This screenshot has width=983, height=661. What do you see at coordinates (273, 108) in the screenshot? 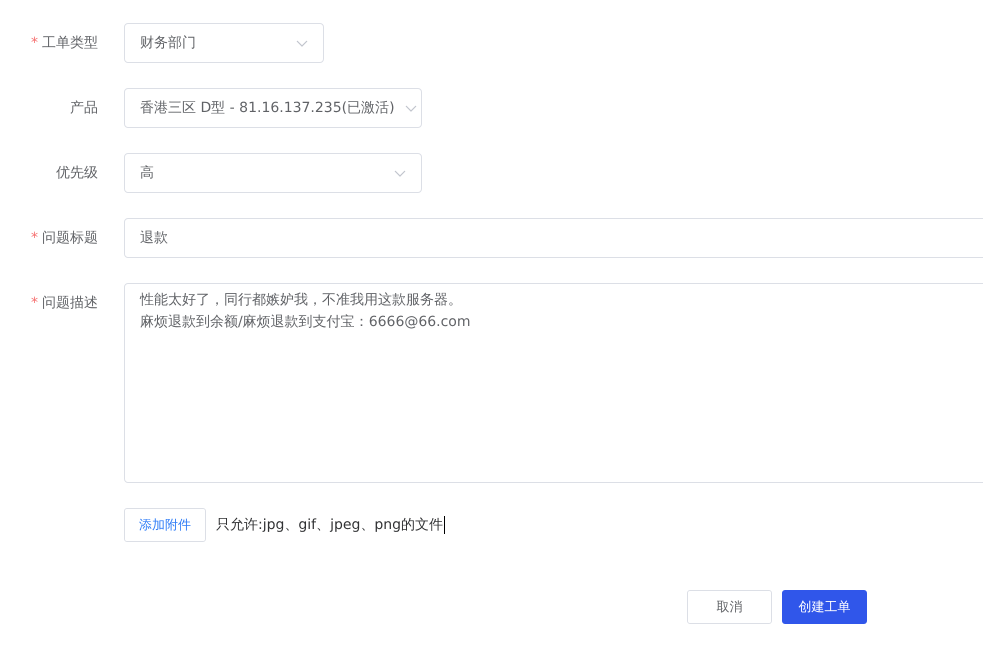
I see `select-field: 香港三区 D型 - 81.16.137.235(已激活)` at bounding box center [273, 108].